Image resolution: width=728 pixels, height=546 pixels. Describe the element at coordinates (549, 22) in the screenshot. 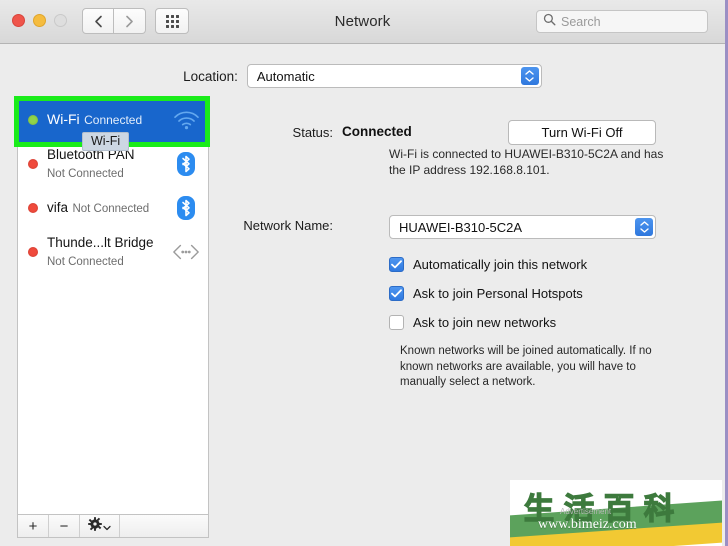

I see `search-icon` at that location.